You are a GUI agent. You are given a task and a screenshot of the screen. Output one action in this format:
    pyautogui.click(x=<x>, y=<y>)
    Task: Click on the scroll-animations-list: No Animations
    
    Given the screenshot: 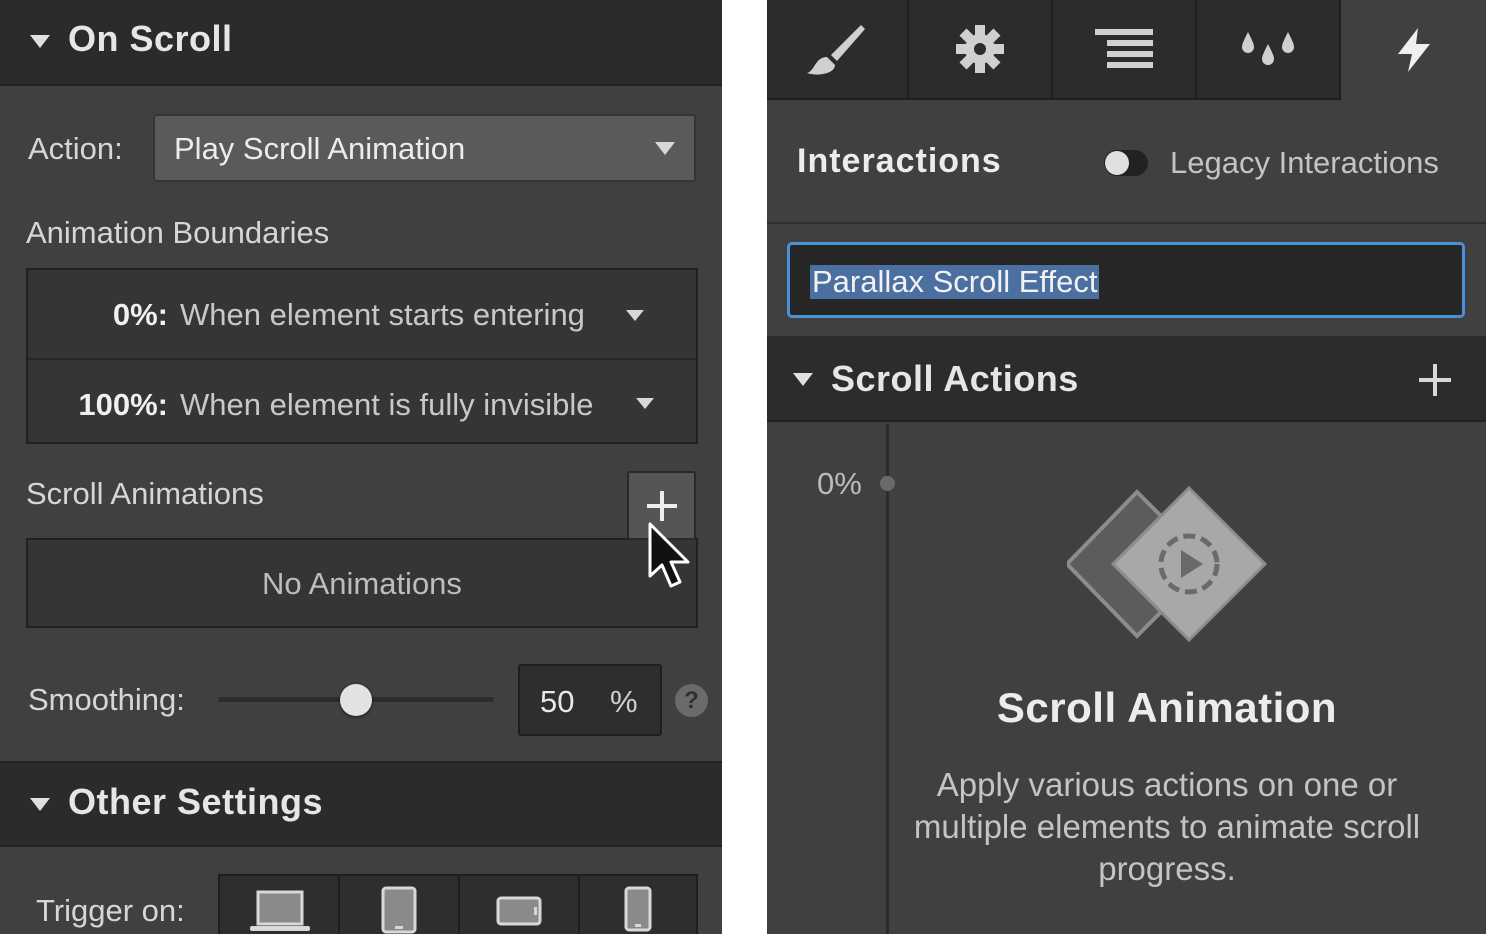 What is the action you would take?
    pyautogui.click(x=362, y=583)
    